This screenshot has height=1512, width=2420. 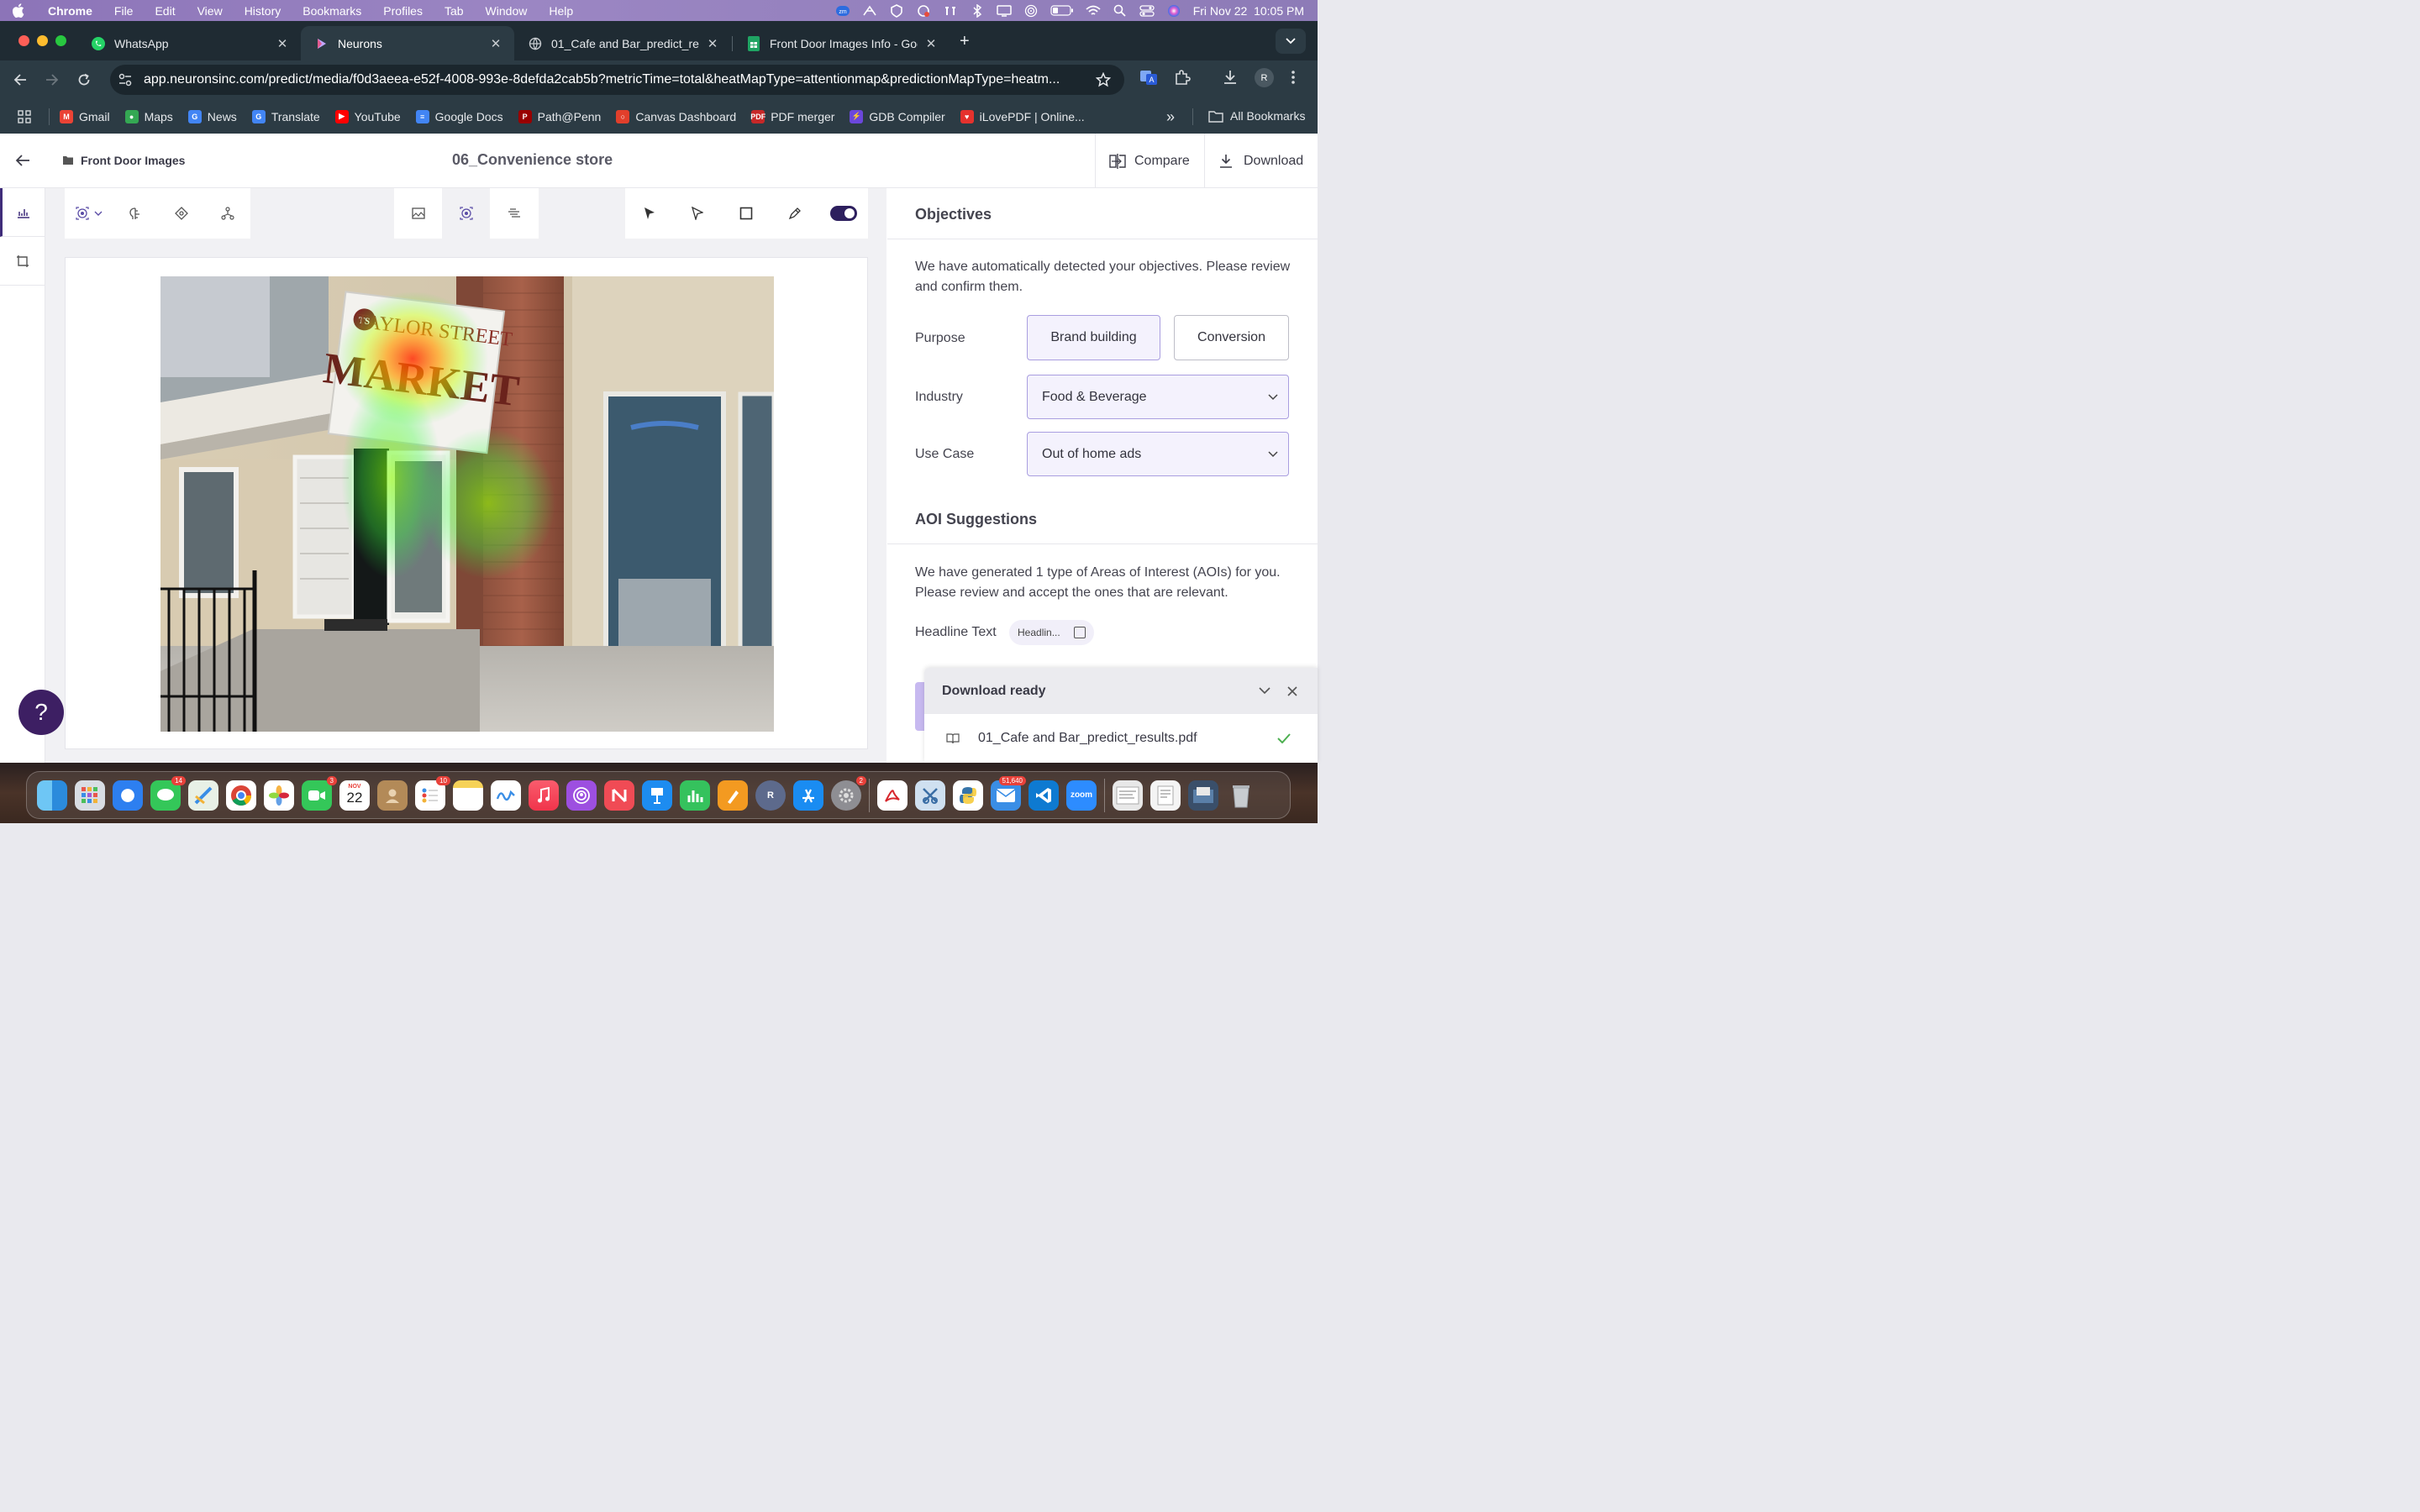 What do you see at coordinates (1004, 10) in the screenshot?
I see `display-icon` at bounding box center [1004, 10].